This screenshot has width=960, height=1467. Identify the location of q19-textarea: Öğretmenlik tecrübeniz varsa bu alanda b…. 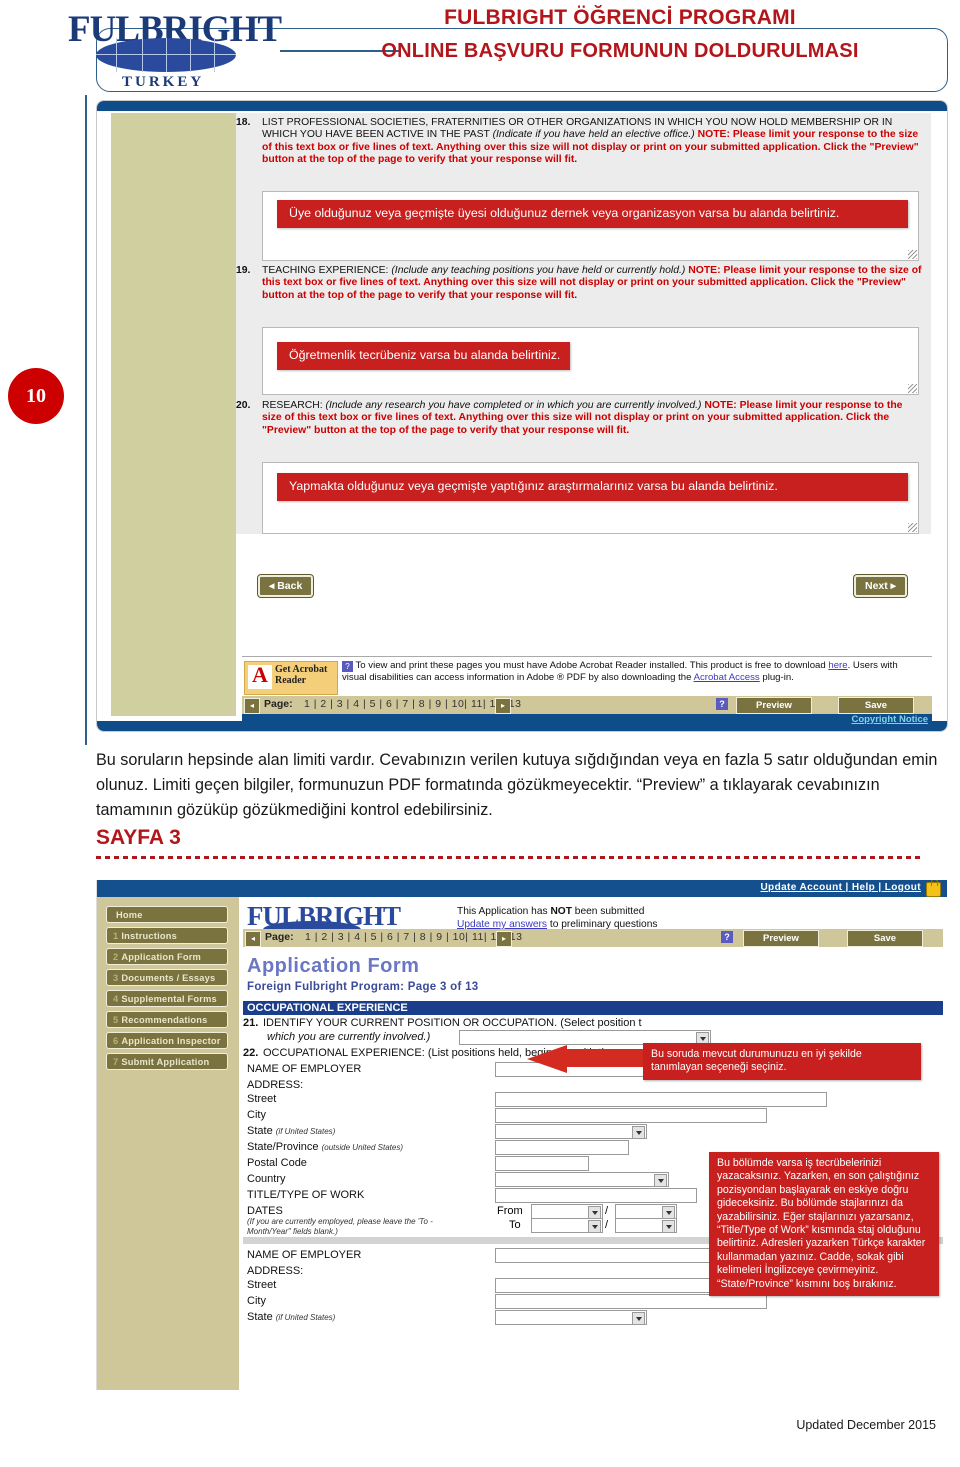
(590, 361).